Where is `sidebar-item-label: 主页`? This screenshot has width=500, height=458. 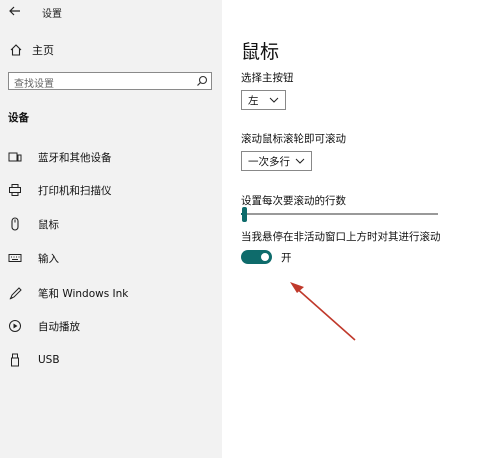 sidebar-item-label: 主页 is located at coordinates (43, 50).